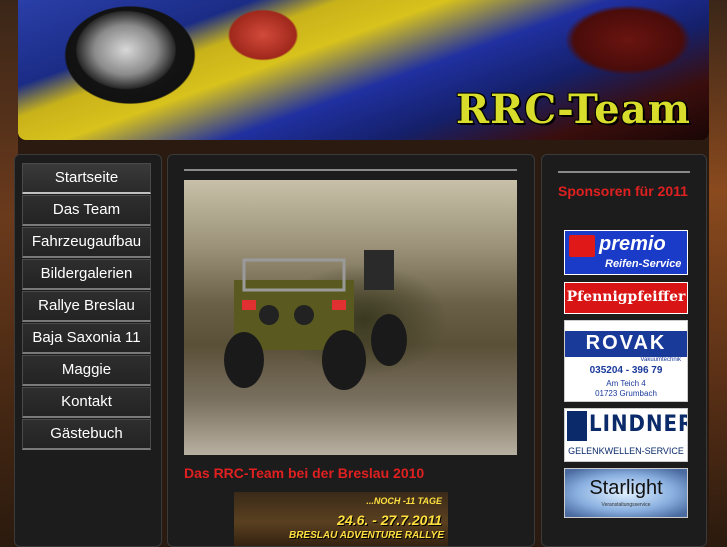  What do you see at coordinates (86, 402) in the screenshot?
I see `nav-item-kontakt: Kontakt` at bounding box center [86, 402].